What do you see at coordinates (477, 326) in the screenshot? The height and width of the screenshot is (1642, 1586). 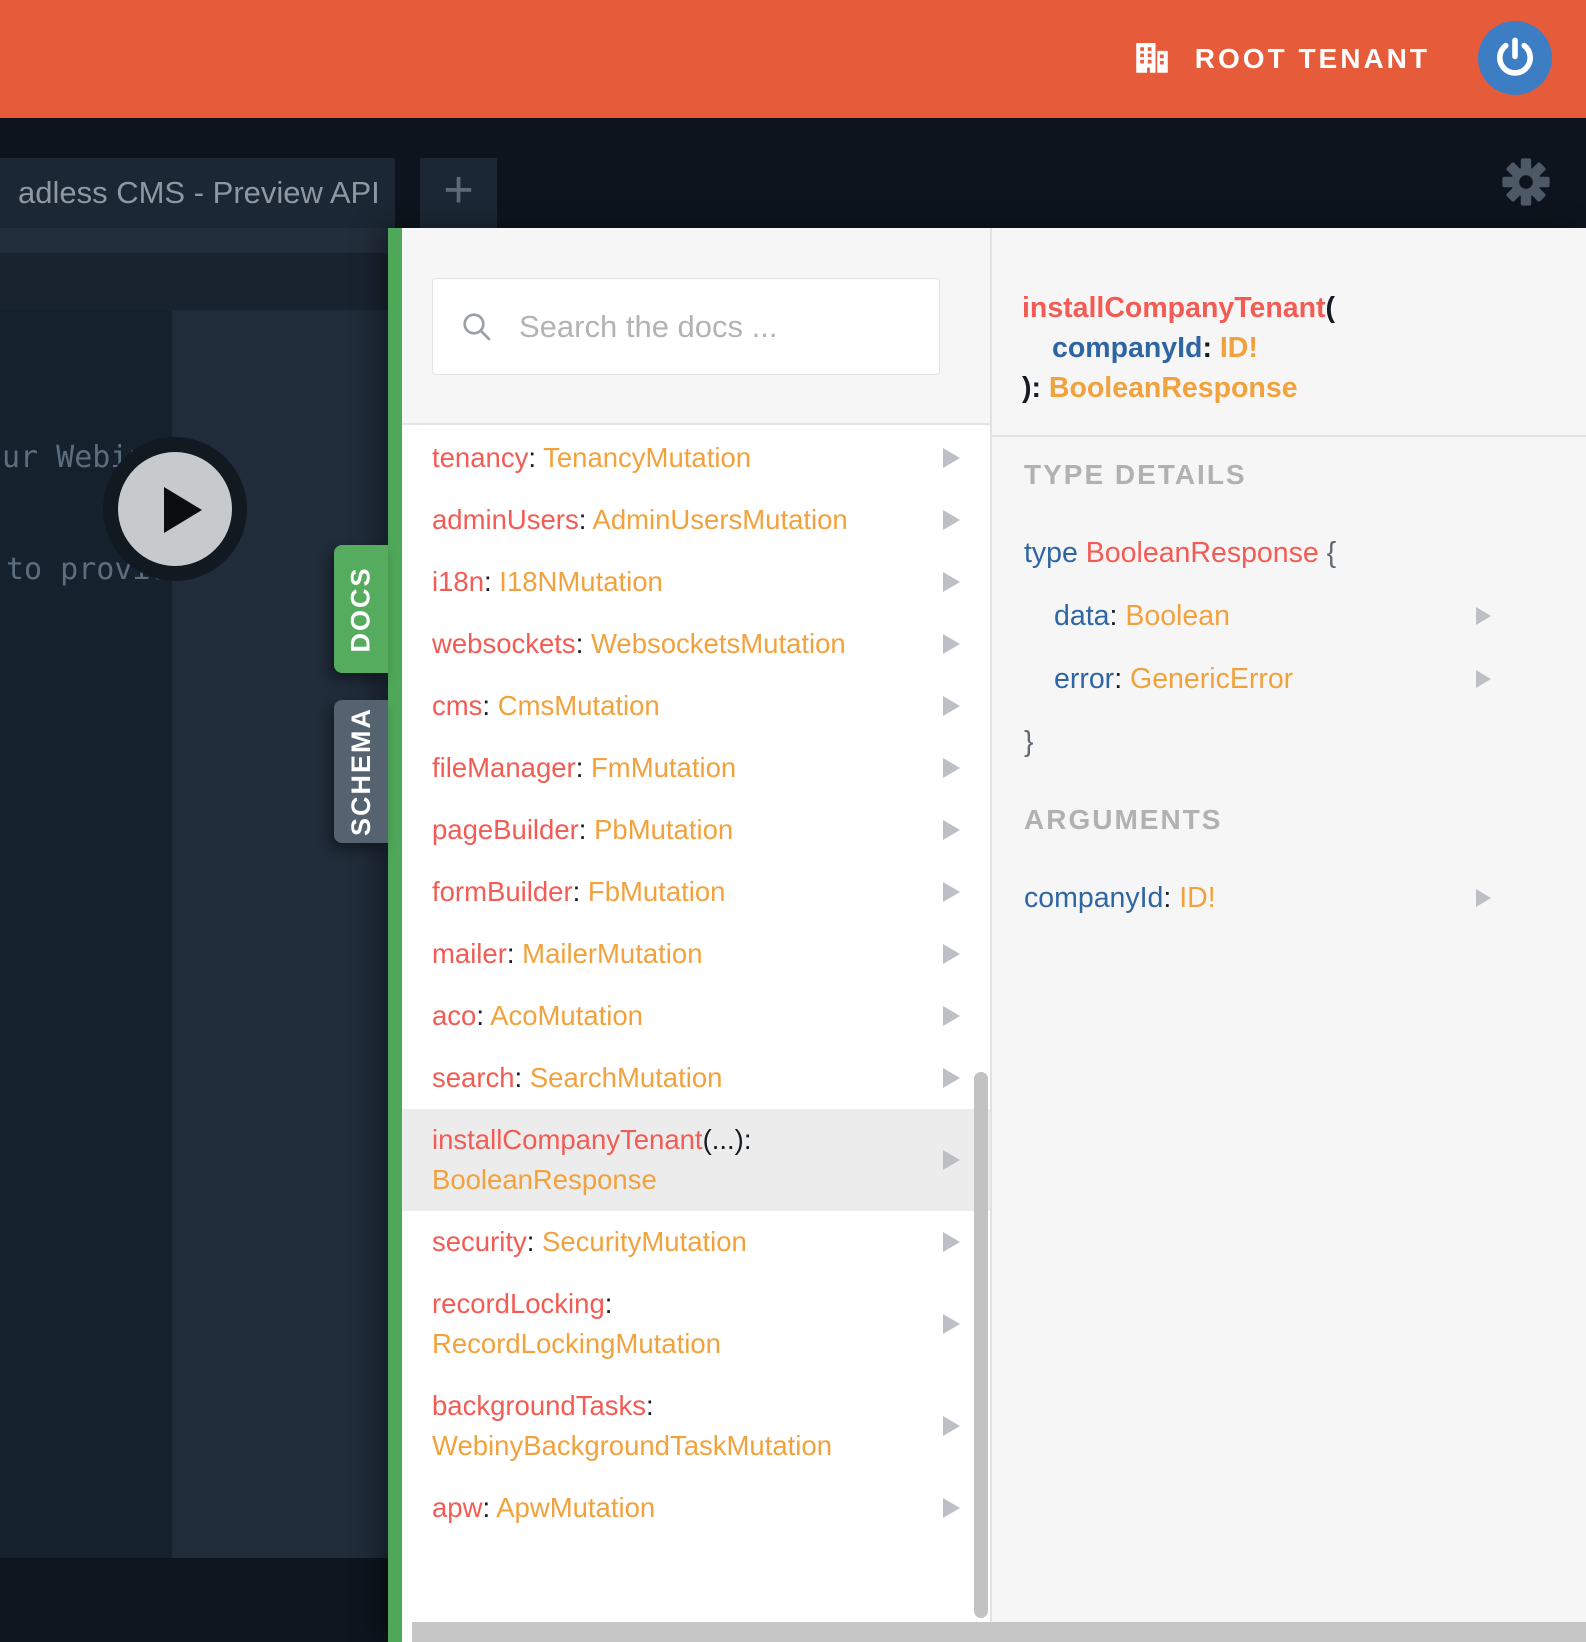 I see `search-icon` at bounding box center [477, 326].